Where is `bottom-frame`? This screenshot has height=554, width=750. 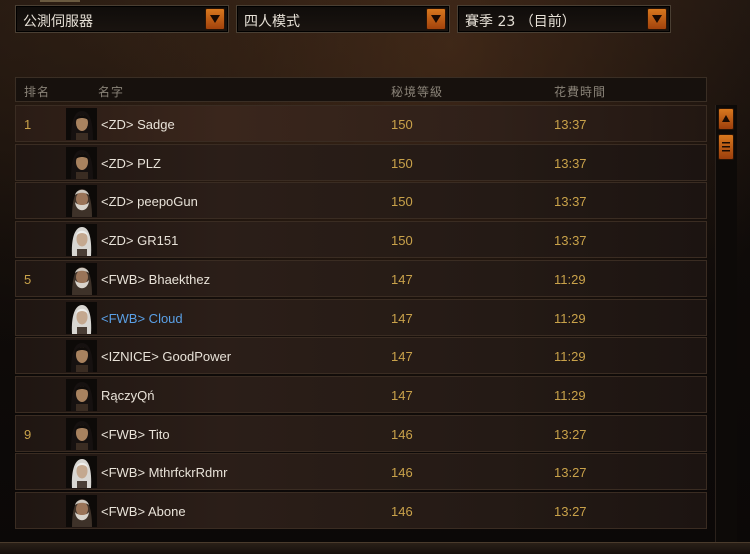
bottom-frame is located at coordinates (375, 548).